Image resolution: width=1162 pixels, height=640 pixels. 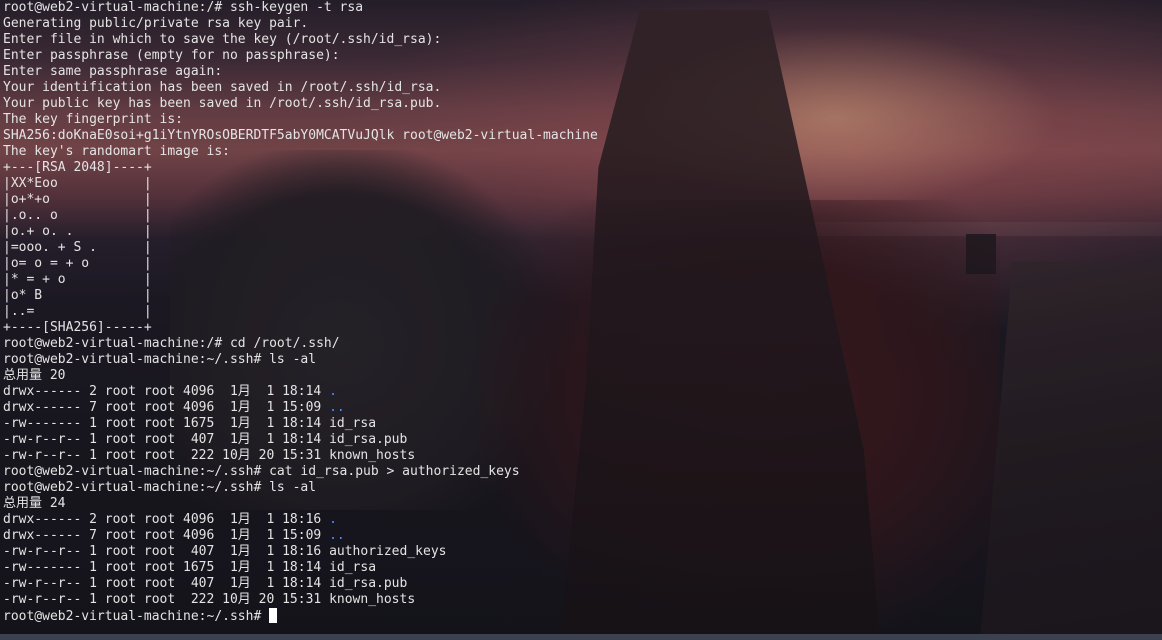 What do you see at coordinates (77, 327) in the screenshot?
I see `line-text: +----[SHA256]-----+` at bounding box center [77, 327].